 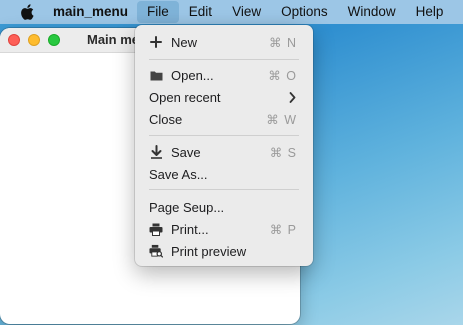 What do you see at coordinates (224, 229) in the screenshot?
I see `menu-item-print: Print... ⌘ P` at bounding box center [224, 229].